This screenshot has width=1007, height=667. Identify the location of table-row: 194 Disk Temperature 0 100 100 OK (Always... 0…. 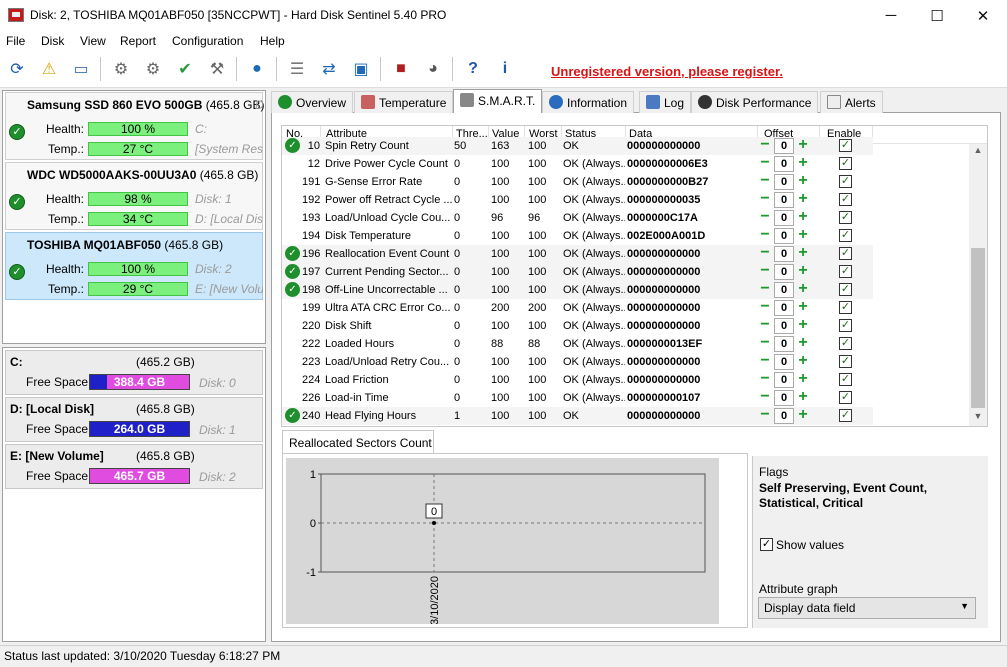
(577, 236).